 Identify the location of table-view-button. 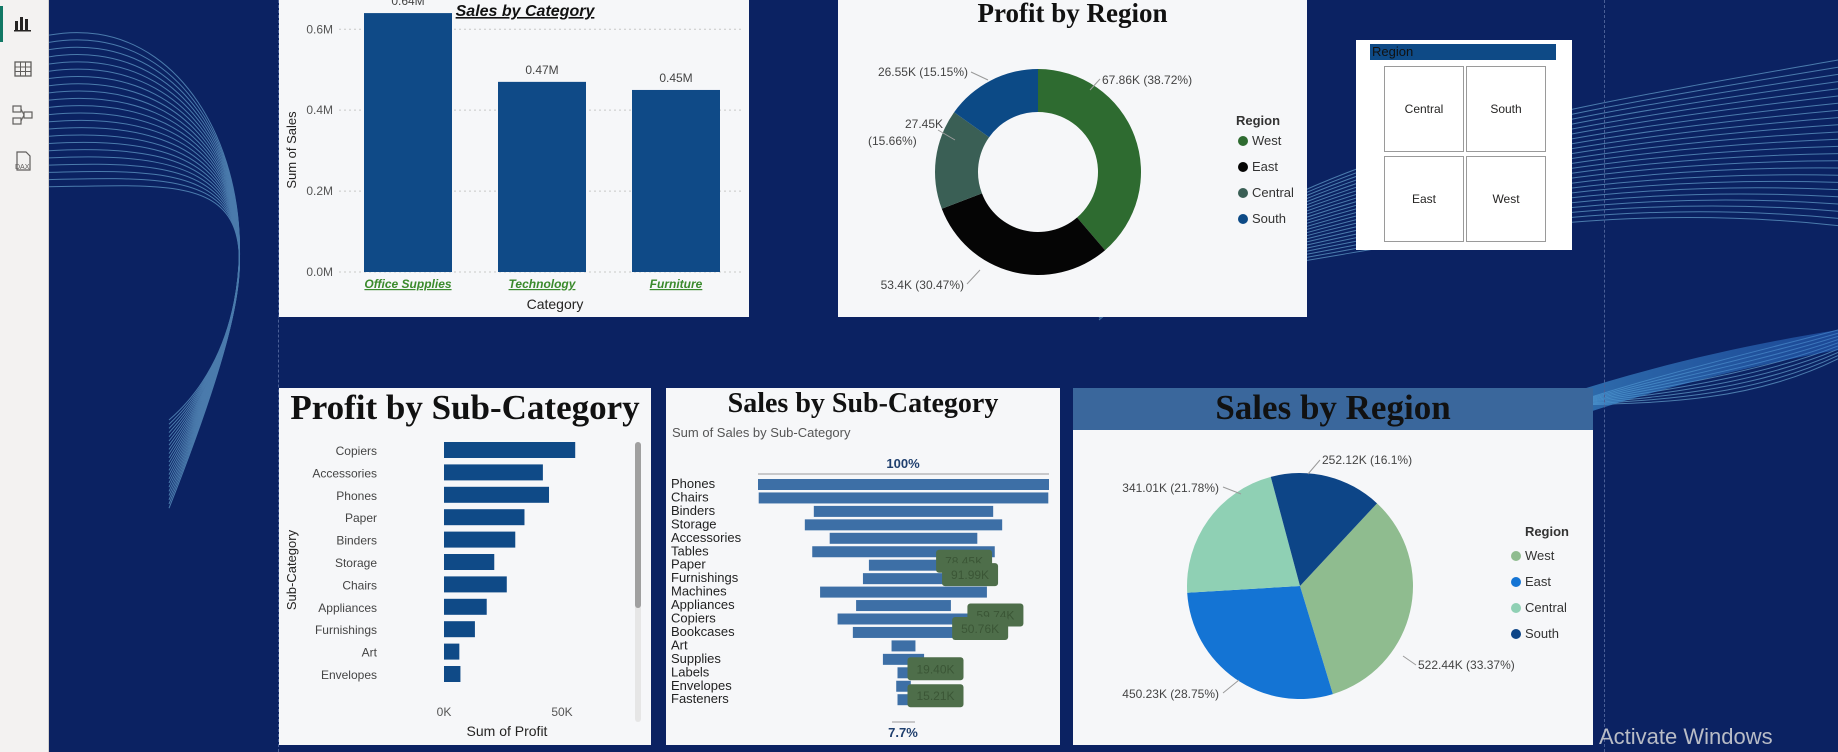
(23, 69).